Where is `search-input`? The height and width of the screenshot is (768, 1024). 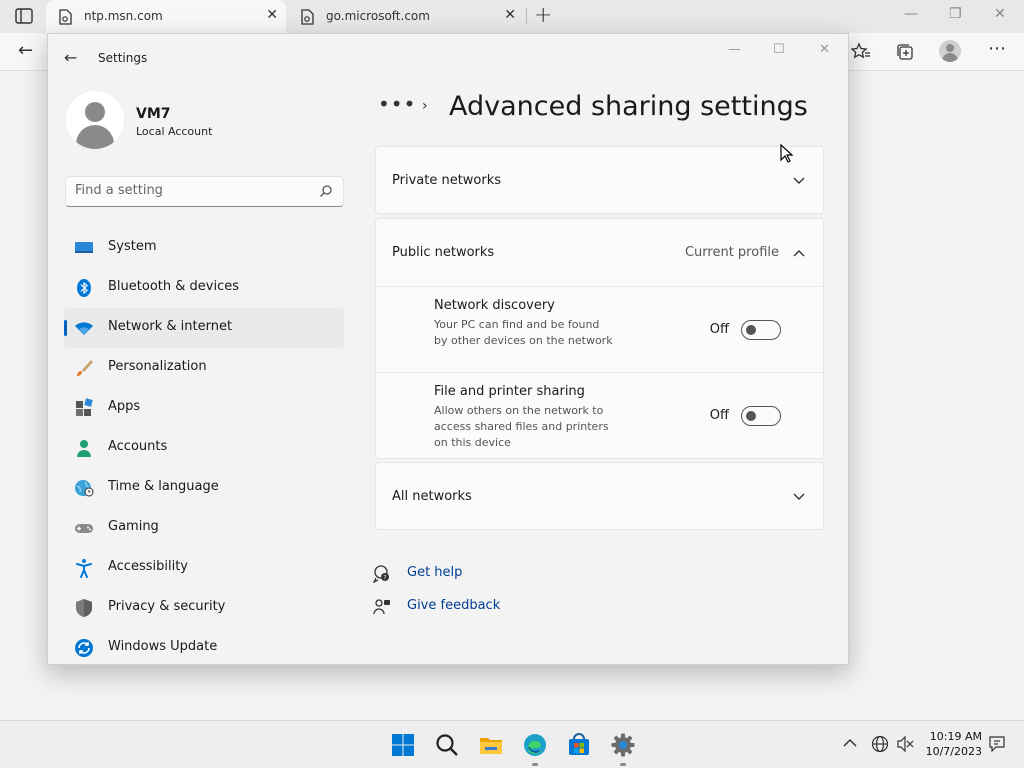
search-input is located at coordinates (190, 190).